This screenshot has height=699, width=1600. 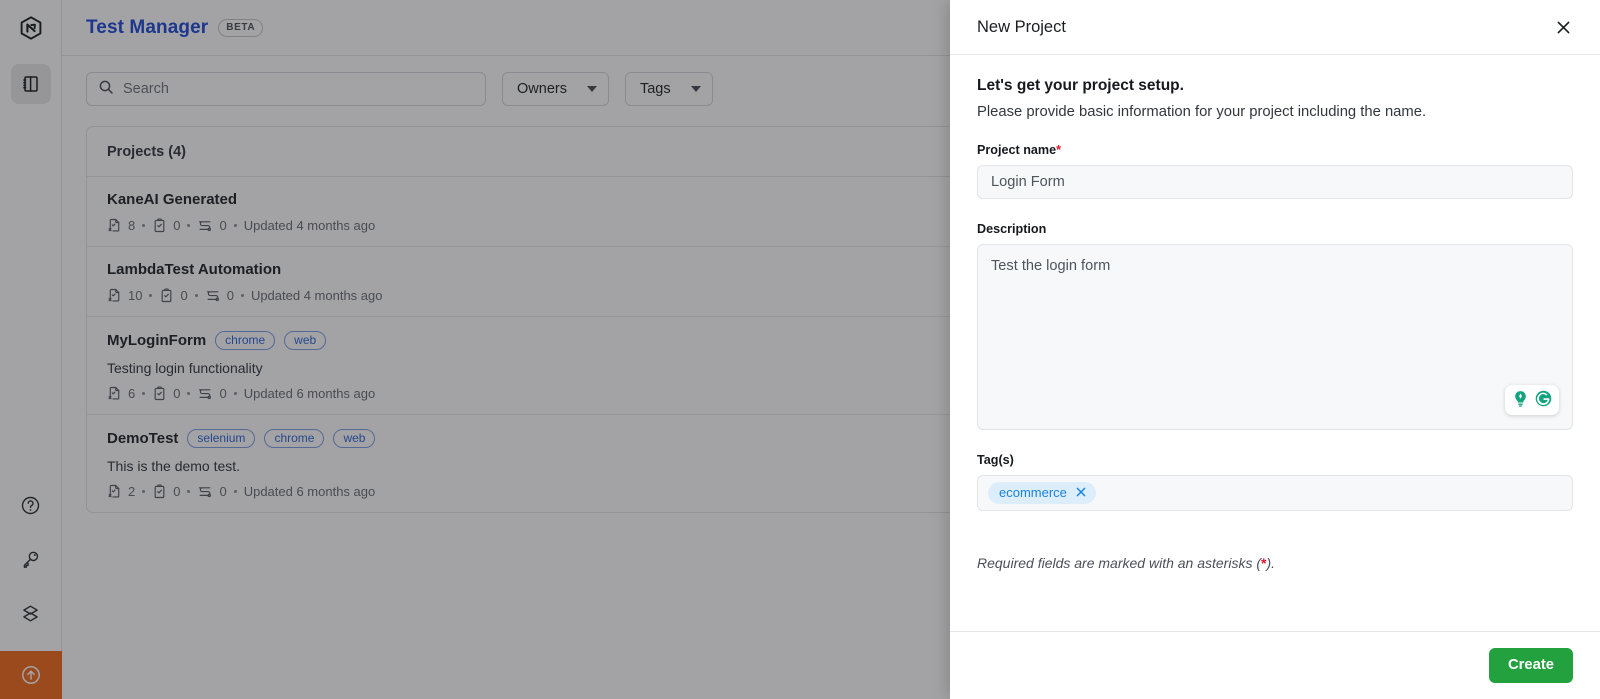 I want to click on tags-label: Tag(s), so click(x=995, y=460).